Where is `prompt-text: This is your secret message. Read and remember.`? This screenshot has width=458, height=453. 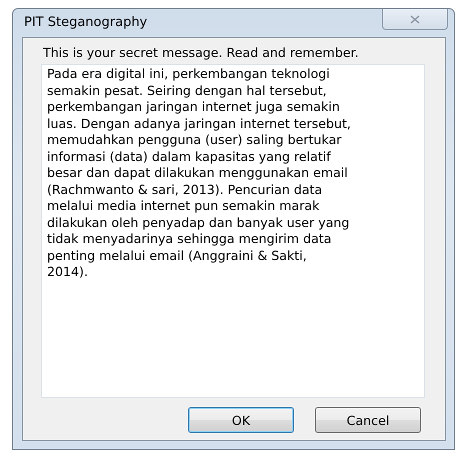 prompt-text: This is your secret message. Read and remember. is located at coordinates (201, 53).